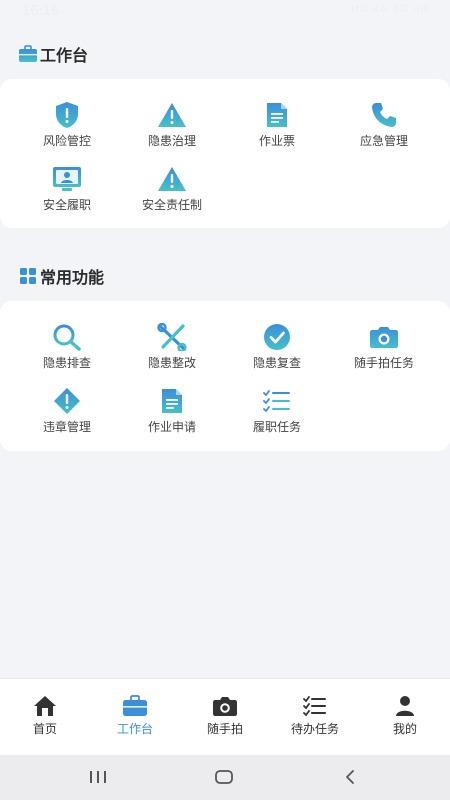 This screenshot has height=800, width=450. I want to click on workbench-item-risk-control: 风险管控, so click(67, 126).